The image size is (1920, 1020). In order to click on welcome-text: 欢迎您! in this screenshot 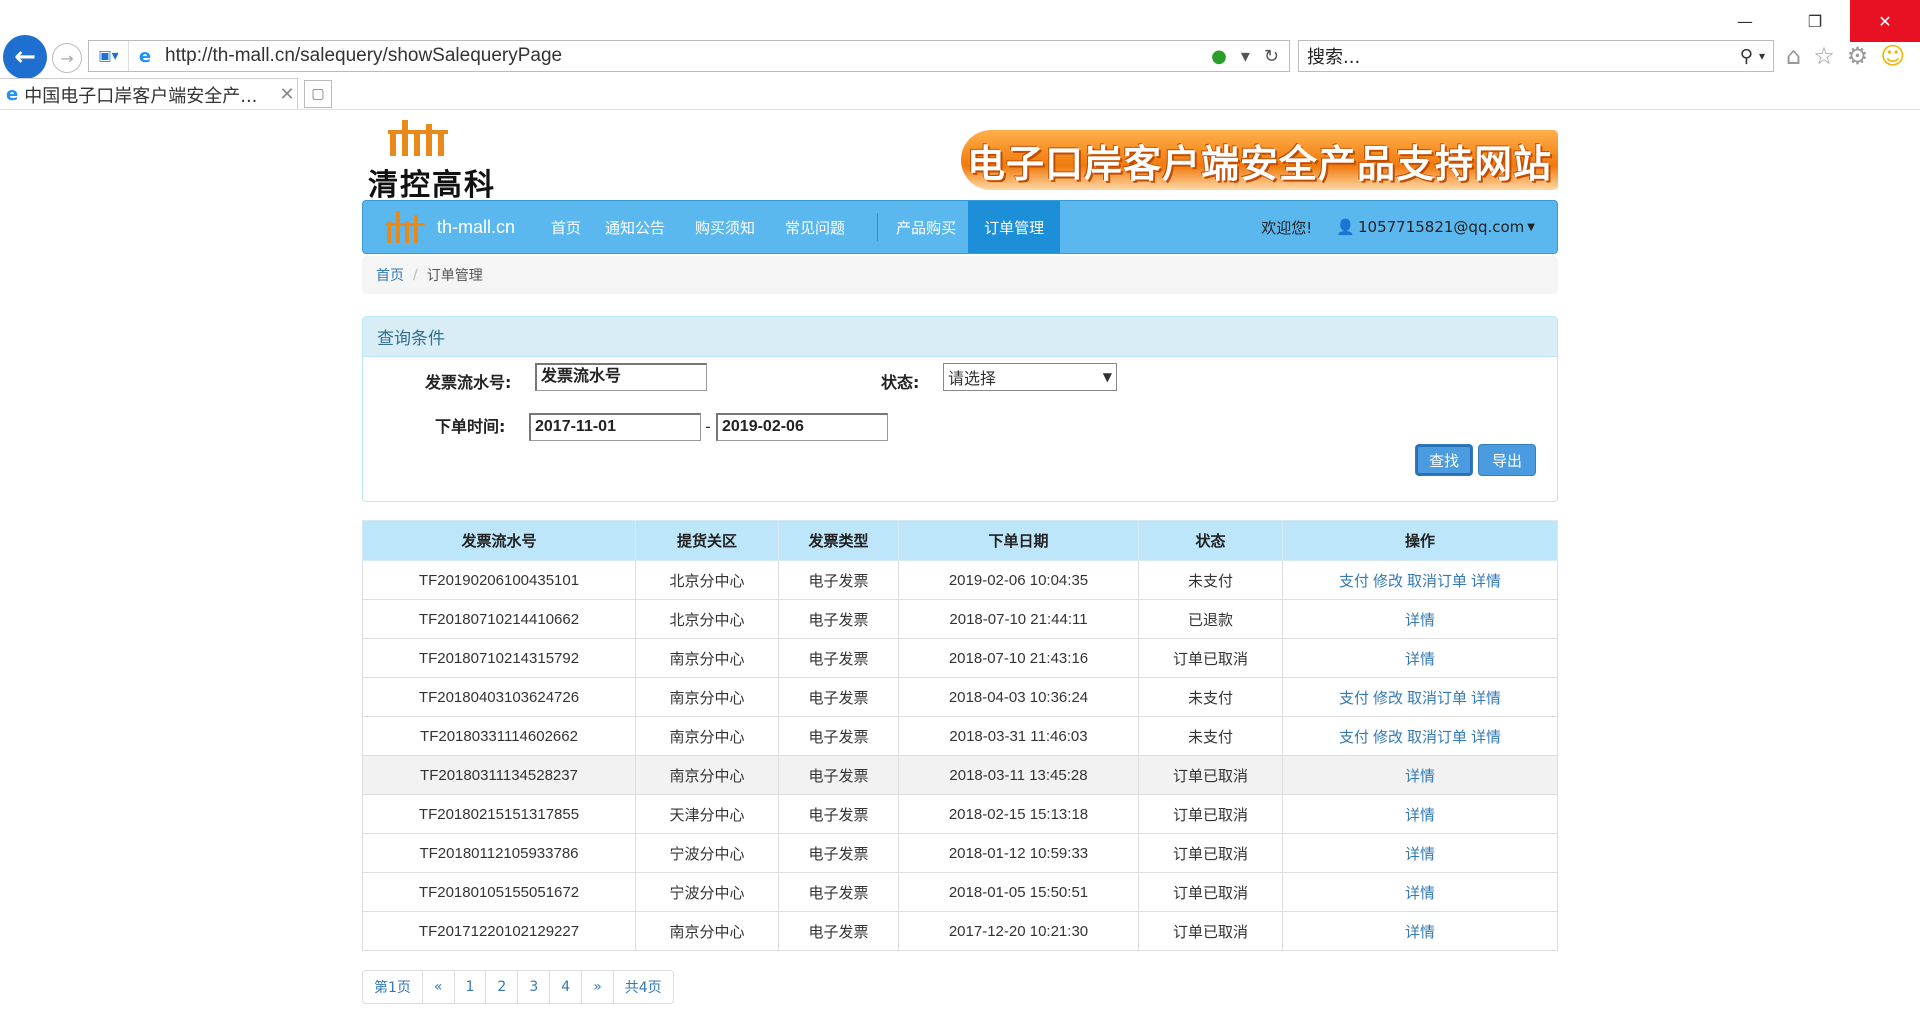, I will do `click(1287, 227)`.